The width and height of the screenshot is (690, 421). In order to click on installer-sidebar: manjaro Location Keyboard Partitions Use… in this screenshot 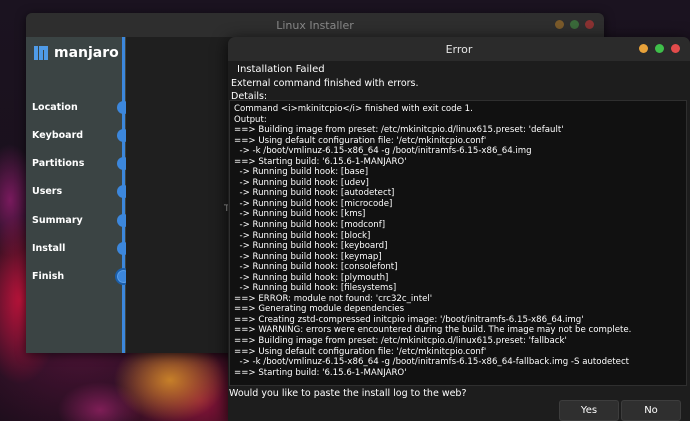, I will do `click(79, 195)`.